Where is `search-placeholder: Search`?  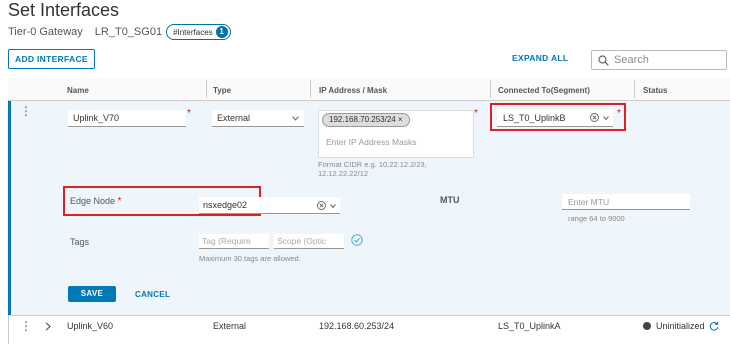 search-placeholder: Search is located at coordinates (631, 60).